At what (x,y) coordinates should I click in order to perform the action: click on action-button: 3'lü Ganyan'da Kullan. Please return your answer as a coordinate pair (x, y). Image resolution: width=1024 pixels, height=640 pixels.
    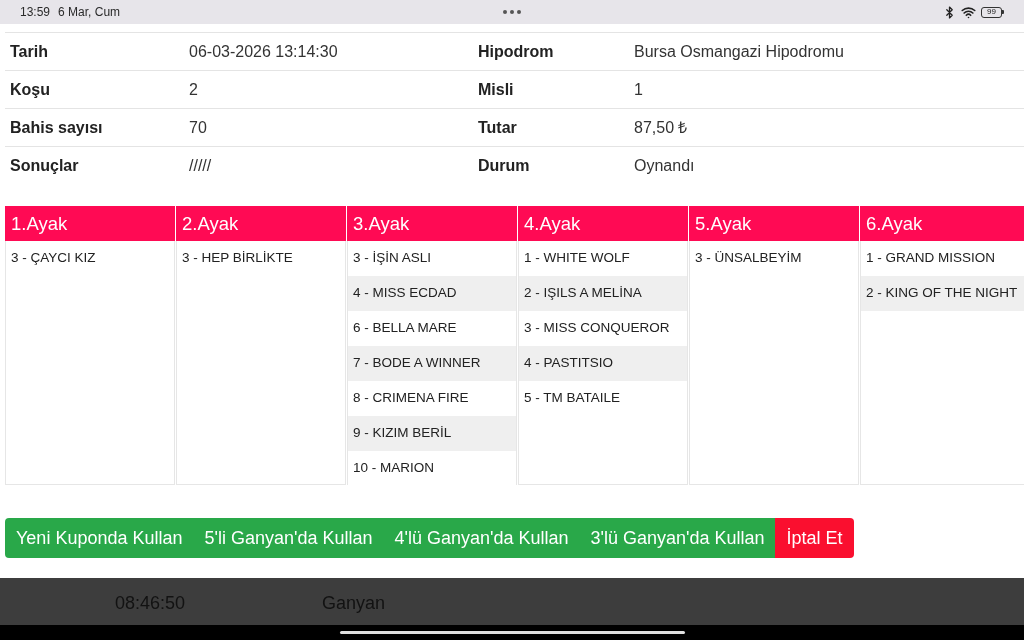
    Looking at the image, I should click on (677, 538).